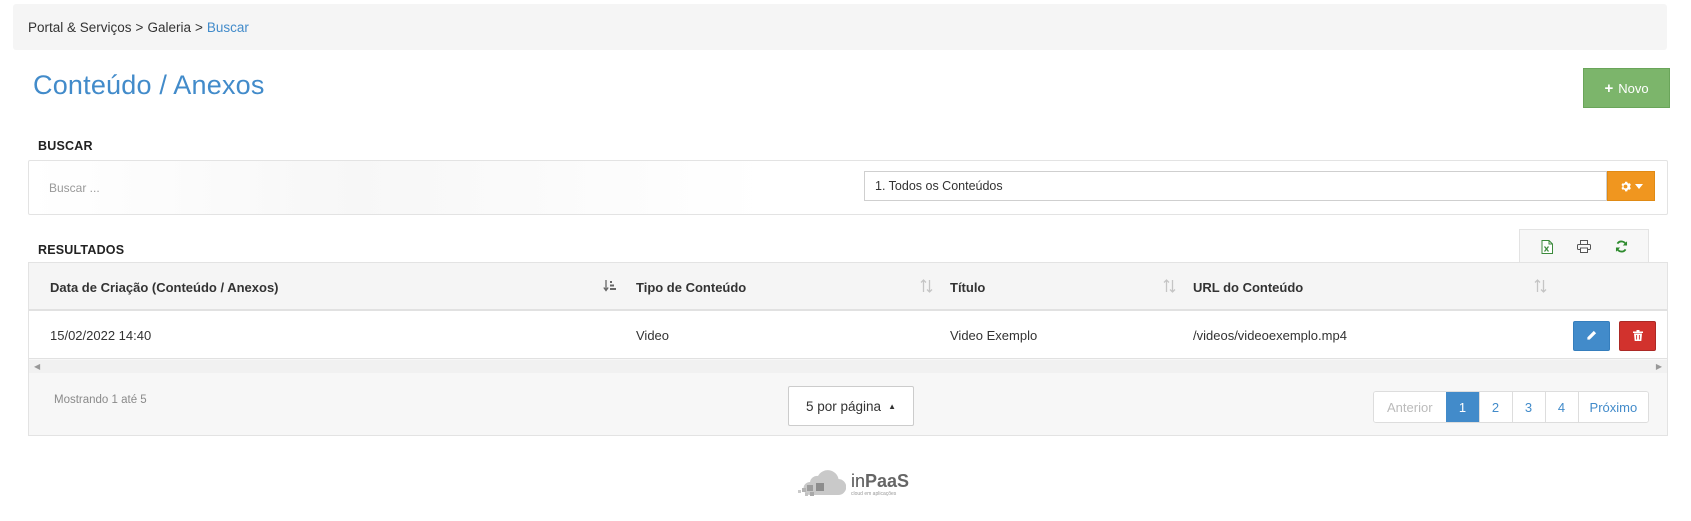 Image resolution: width=1691 pixels, height=521 pixels. I want to click on pagination-page-3: 3, so click(1528, 407).